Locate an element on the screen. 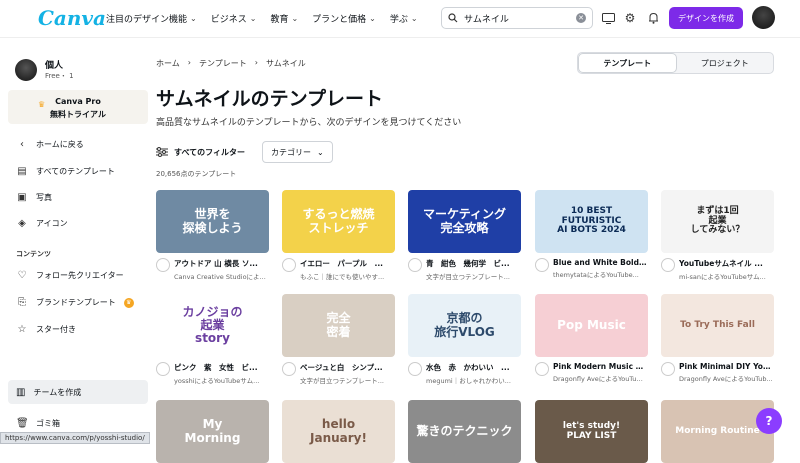  nav-learn: 学ぶ ⌄ is located at coordinates (404, 18).